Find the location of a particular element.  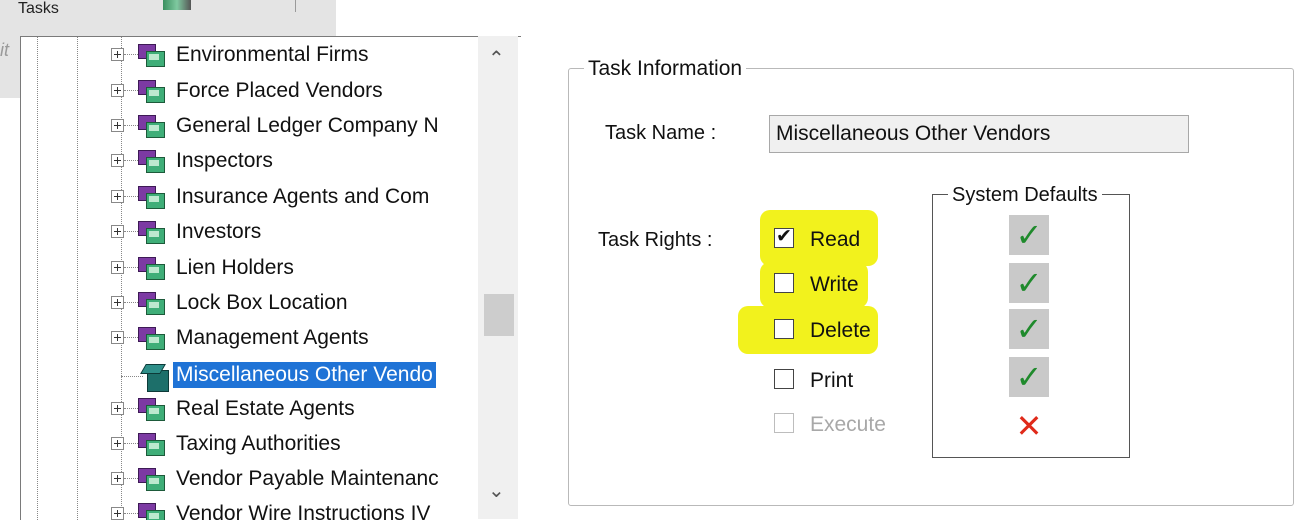

tree-item-label: Force Placed Vendors is located at coordinates (279, 90).